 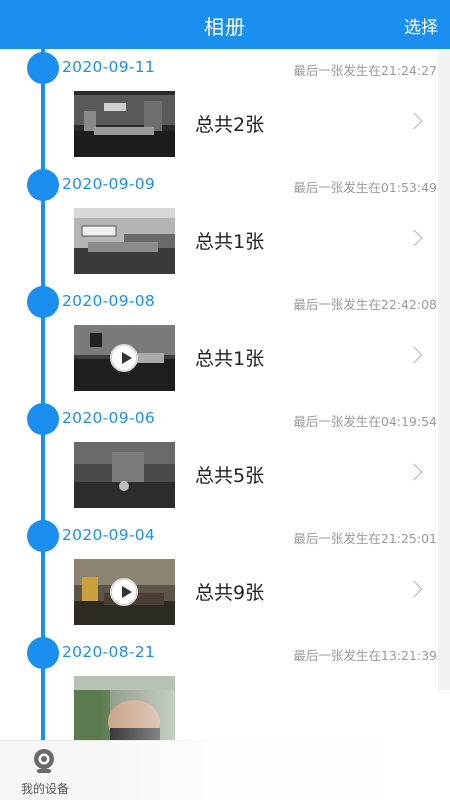 I want to click on album-group: 2020-09-06 最后一张发生在04:19:54 总共5张, so click(x=225, y=458).